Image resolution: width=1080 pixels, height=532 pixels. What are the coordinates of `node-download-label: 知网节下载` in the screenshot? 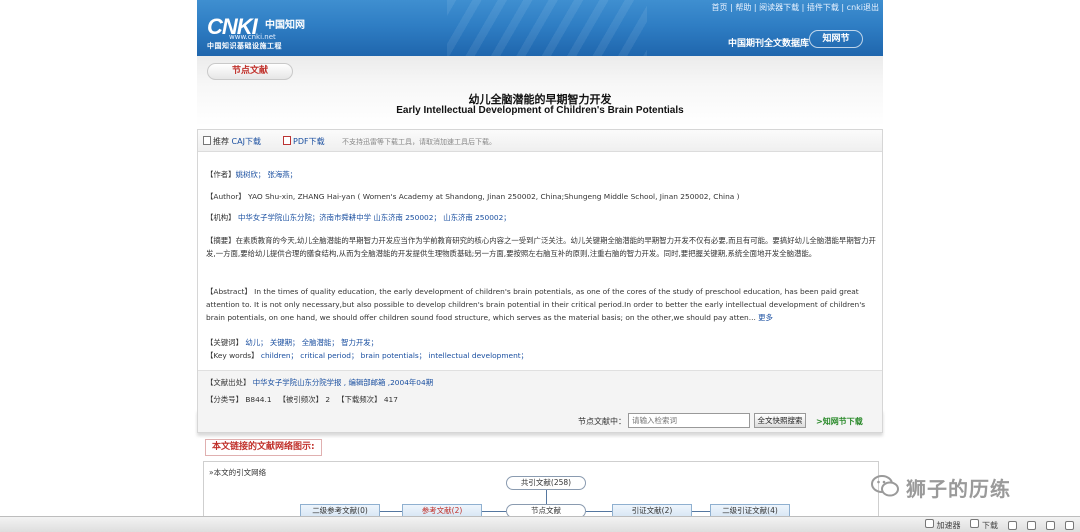 It's located at (842, 421).